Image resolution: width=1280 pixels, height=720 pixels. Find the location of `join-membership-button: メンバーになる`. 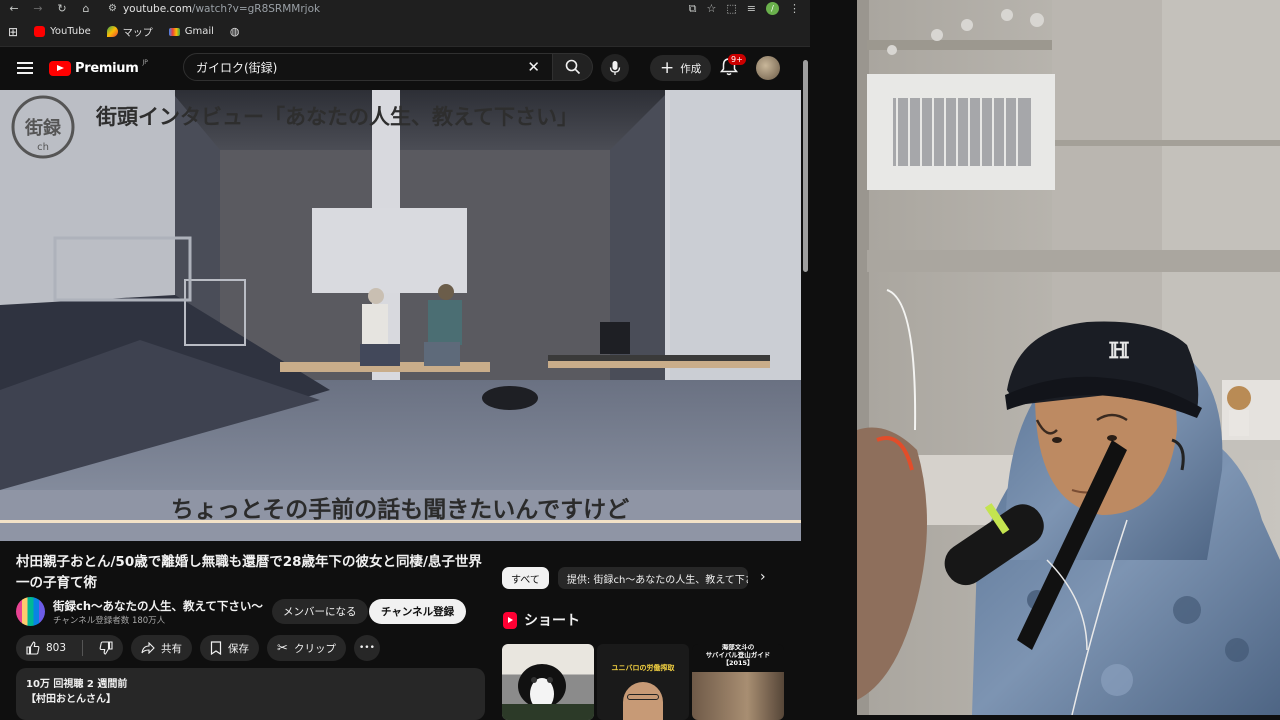

join-membership-button: メンバーになる is located at coordinates (320, 611).